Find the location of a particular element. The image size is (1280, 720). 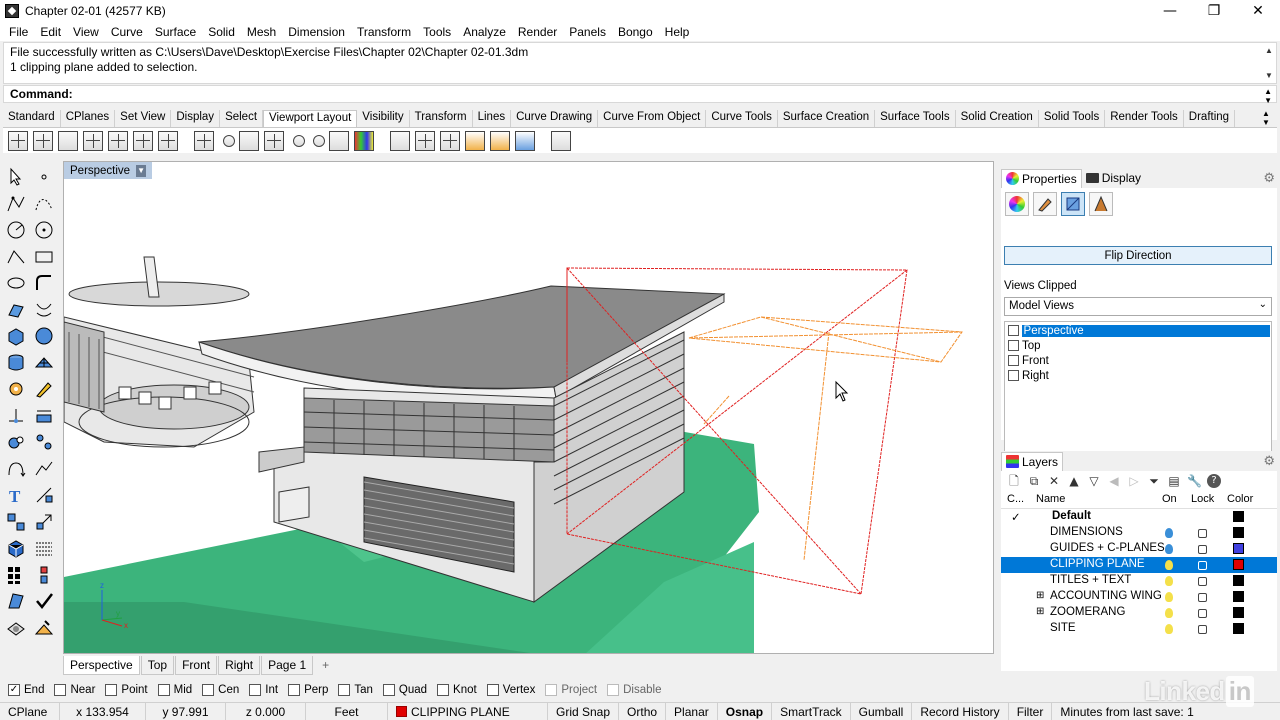

column-name: Name is located at coordinates (1050, 499).